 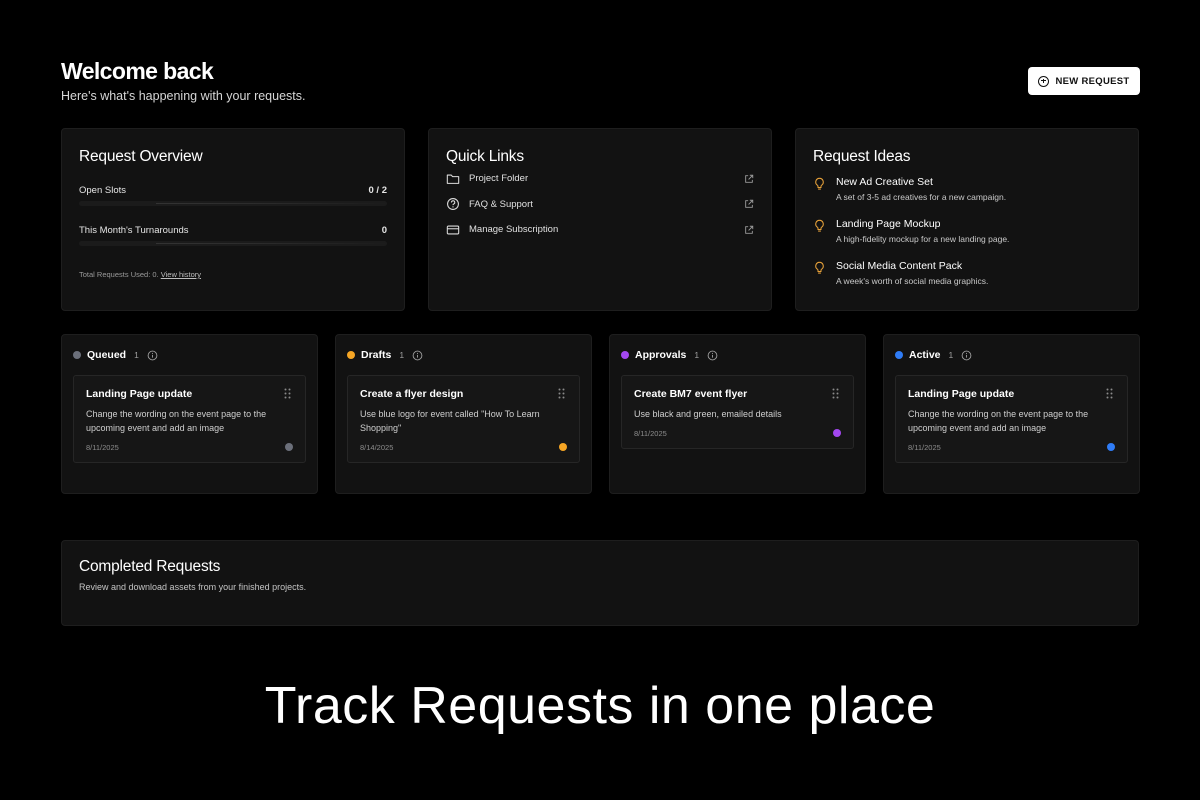 What do you see at coordinates (233, 203) in the screenshot?
I see `open-slots-progress` at bounding box center [233, 203].